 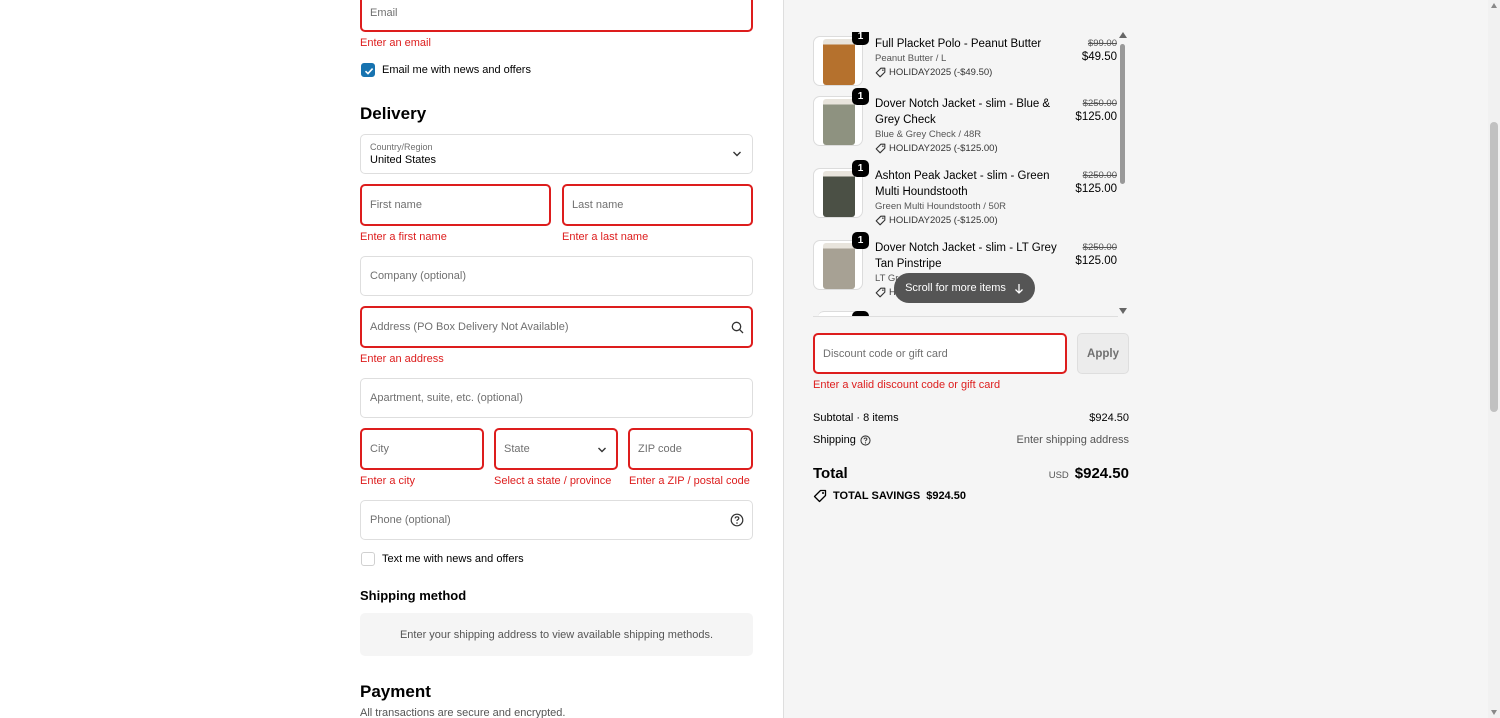 What do you see at coordinates (384, 13) in the screenshot?
I see `email-placeholder: Email` at bounding box center [384, 13].